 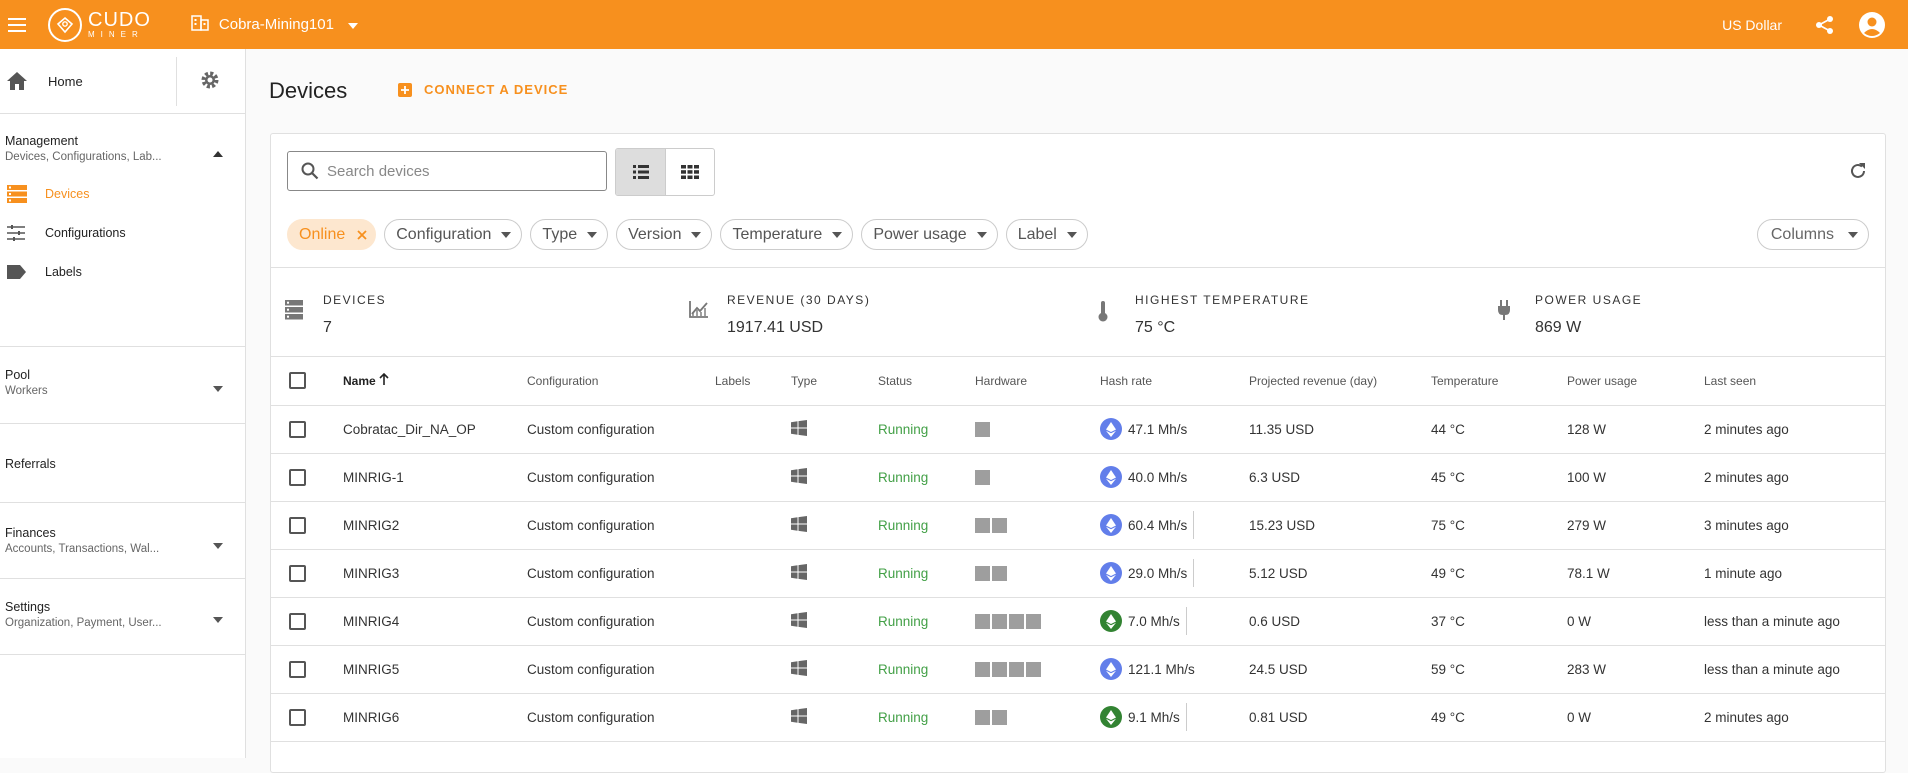 I want to click on device-name: MINRIG3, so click(x=435, y=573).